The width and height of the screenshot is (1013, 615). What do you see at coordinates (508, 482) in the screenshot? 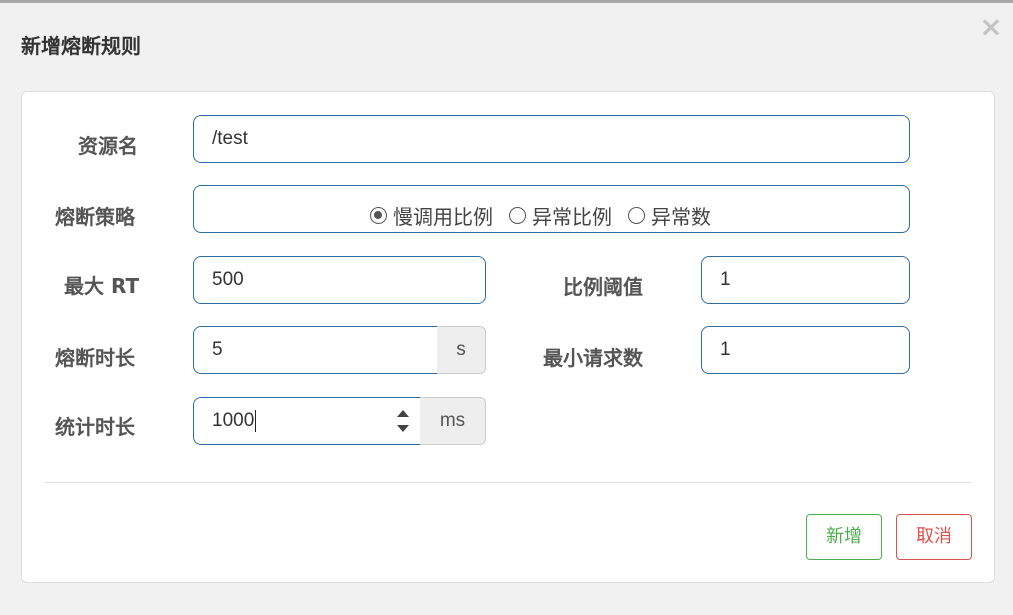
I see `footer-divider` at bounding box center [508, 482].